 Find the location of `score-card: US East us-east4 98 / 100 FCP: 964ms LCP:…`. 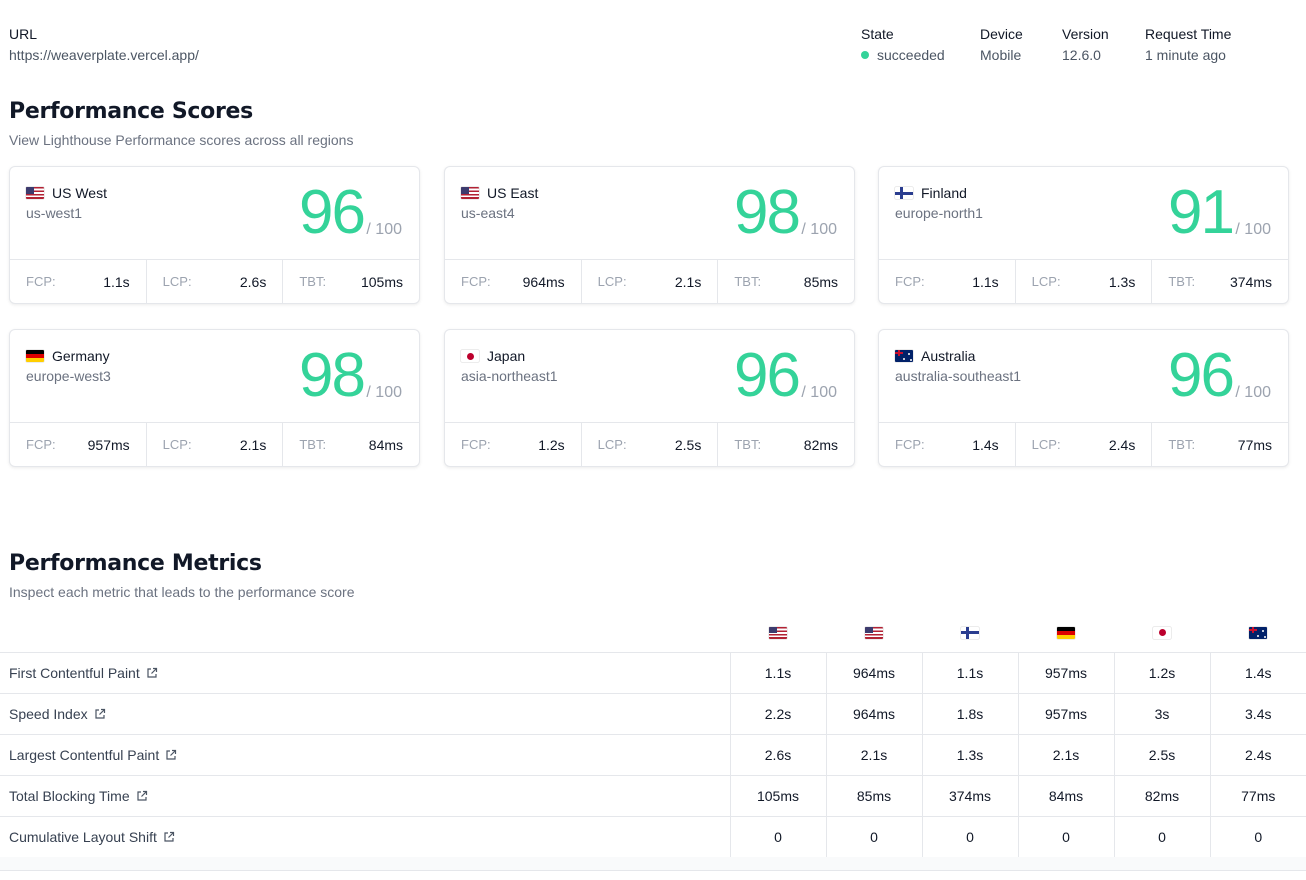

score-card: US East us-east4 98 / 100 FCP: 964ms LCP:… is located at coordinates (649, 235).